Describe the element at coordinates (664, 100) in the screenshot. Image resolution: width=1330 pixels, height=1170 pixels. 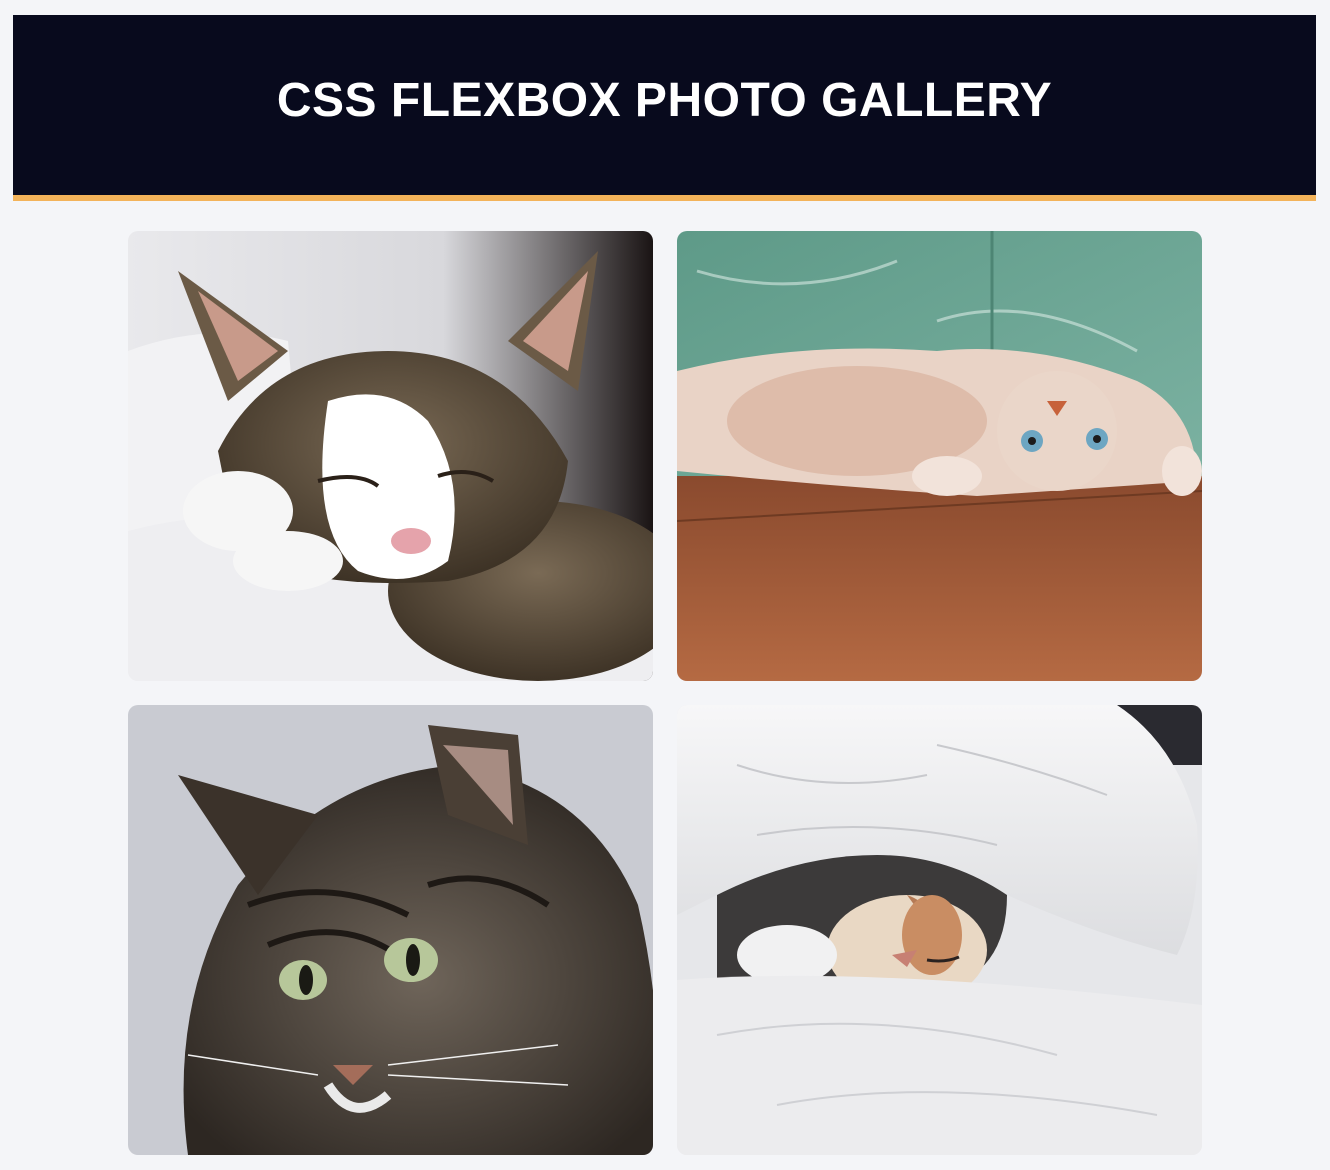
I see `page-title: CSS FLEXBOX PHOTO GALLERY` at that location.